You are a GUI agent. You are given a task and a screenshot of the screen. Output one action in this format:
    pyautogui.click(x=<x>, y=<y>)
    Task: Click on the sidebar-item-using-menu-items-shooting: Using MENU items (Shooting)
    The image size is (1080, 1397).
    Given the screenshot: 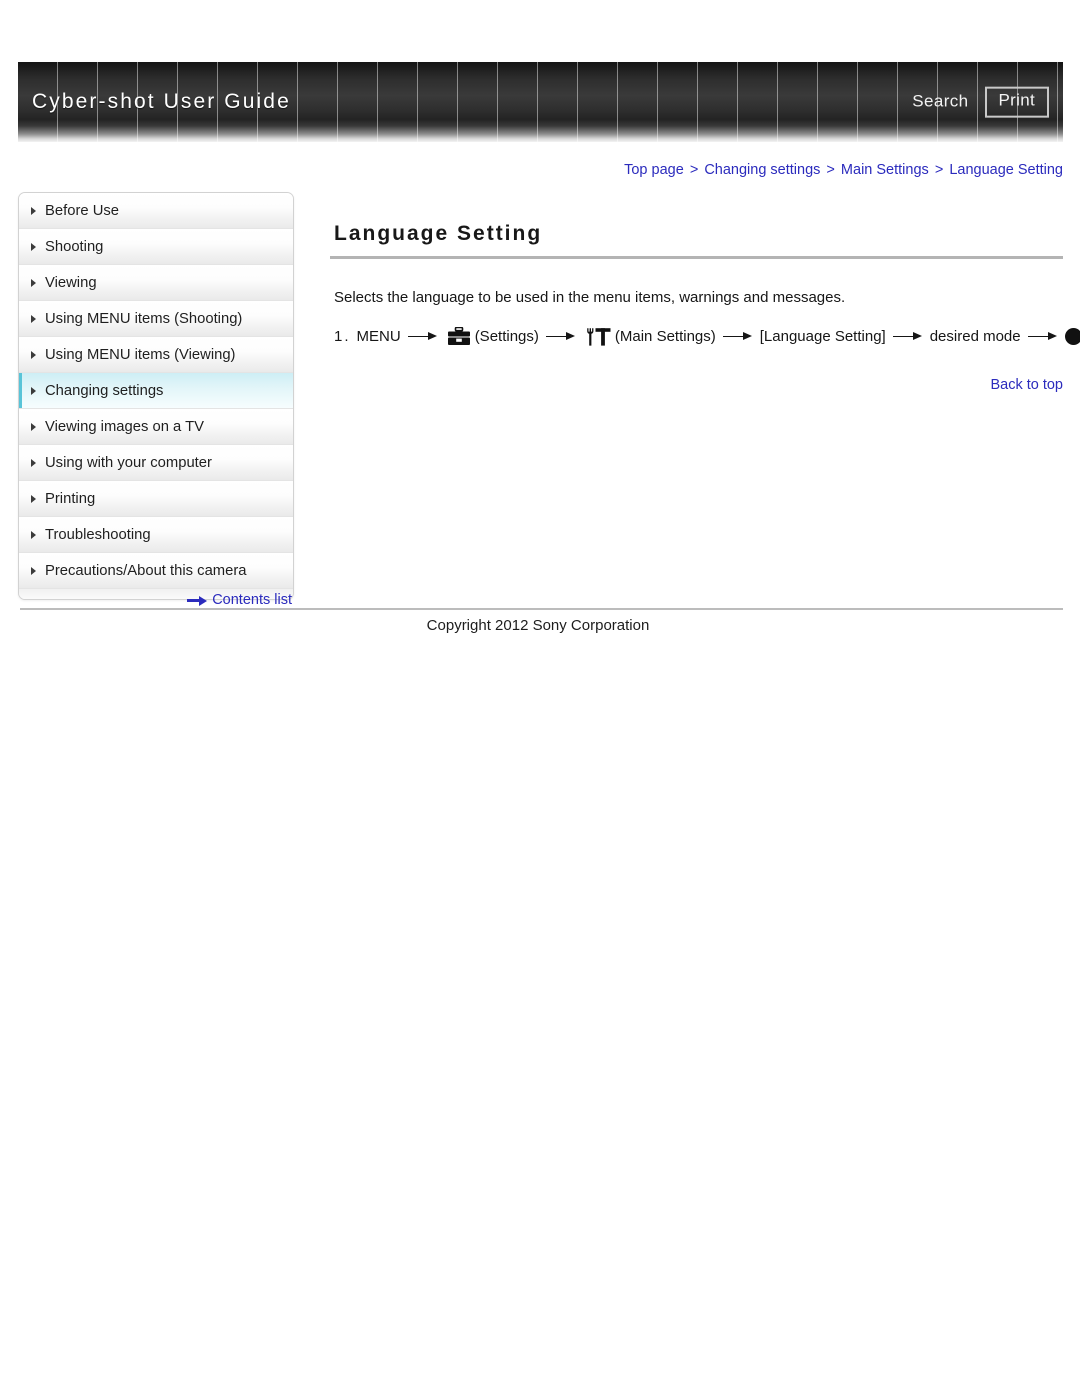 What is the action you would take?
    pyautogui.click(x=156, y=319)
    